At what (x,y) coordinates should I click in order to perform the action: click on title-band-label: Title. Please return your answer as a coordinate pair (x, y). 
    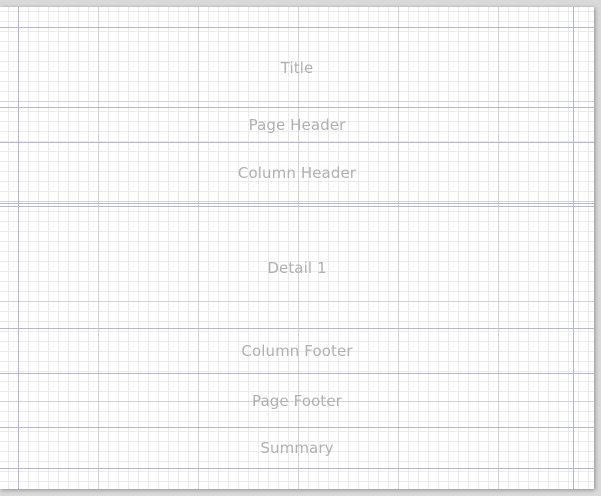
    Looking at the image, I should click on (297, 67).